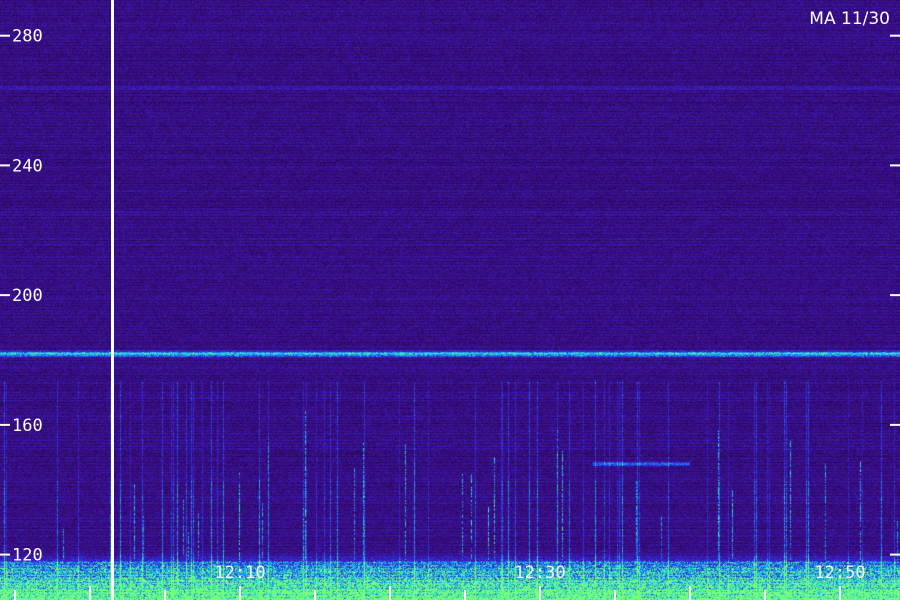  Describe the element at coordinates (27, 426) in the screenshot. I see `y-tick-label: 160` at that location.